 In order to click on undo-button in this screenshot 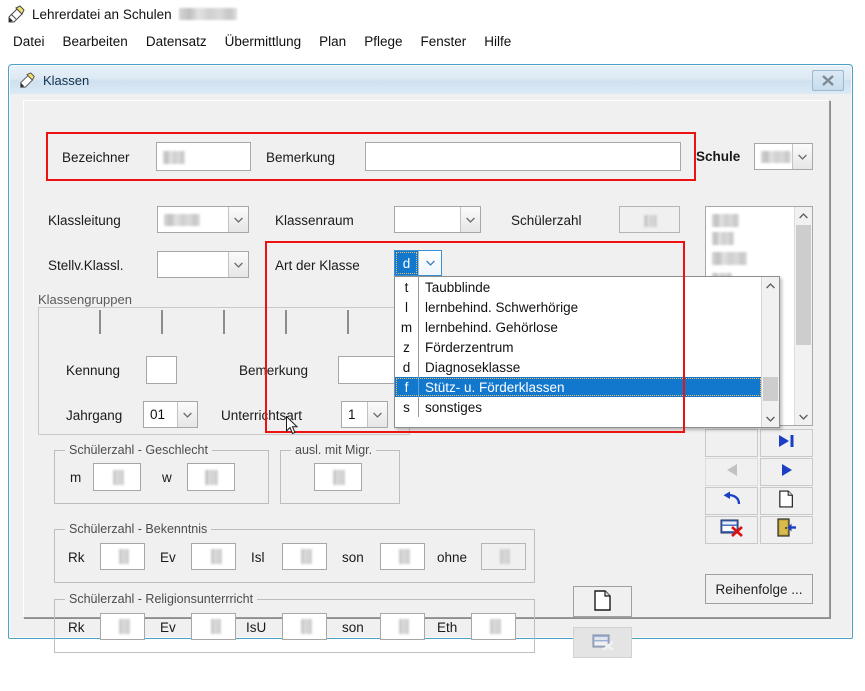, I will do `click(731, 501)`.